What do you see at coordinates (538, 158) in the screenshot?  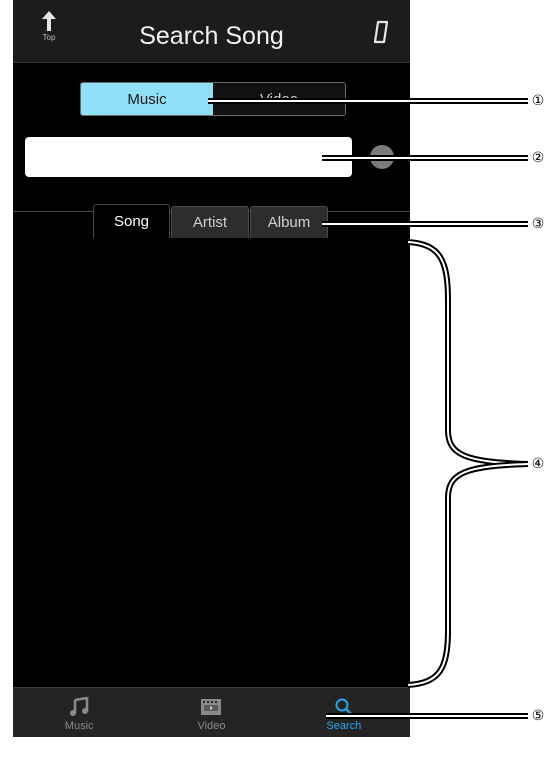 I see `callout-2: ②` at bounding box center [538, 158].